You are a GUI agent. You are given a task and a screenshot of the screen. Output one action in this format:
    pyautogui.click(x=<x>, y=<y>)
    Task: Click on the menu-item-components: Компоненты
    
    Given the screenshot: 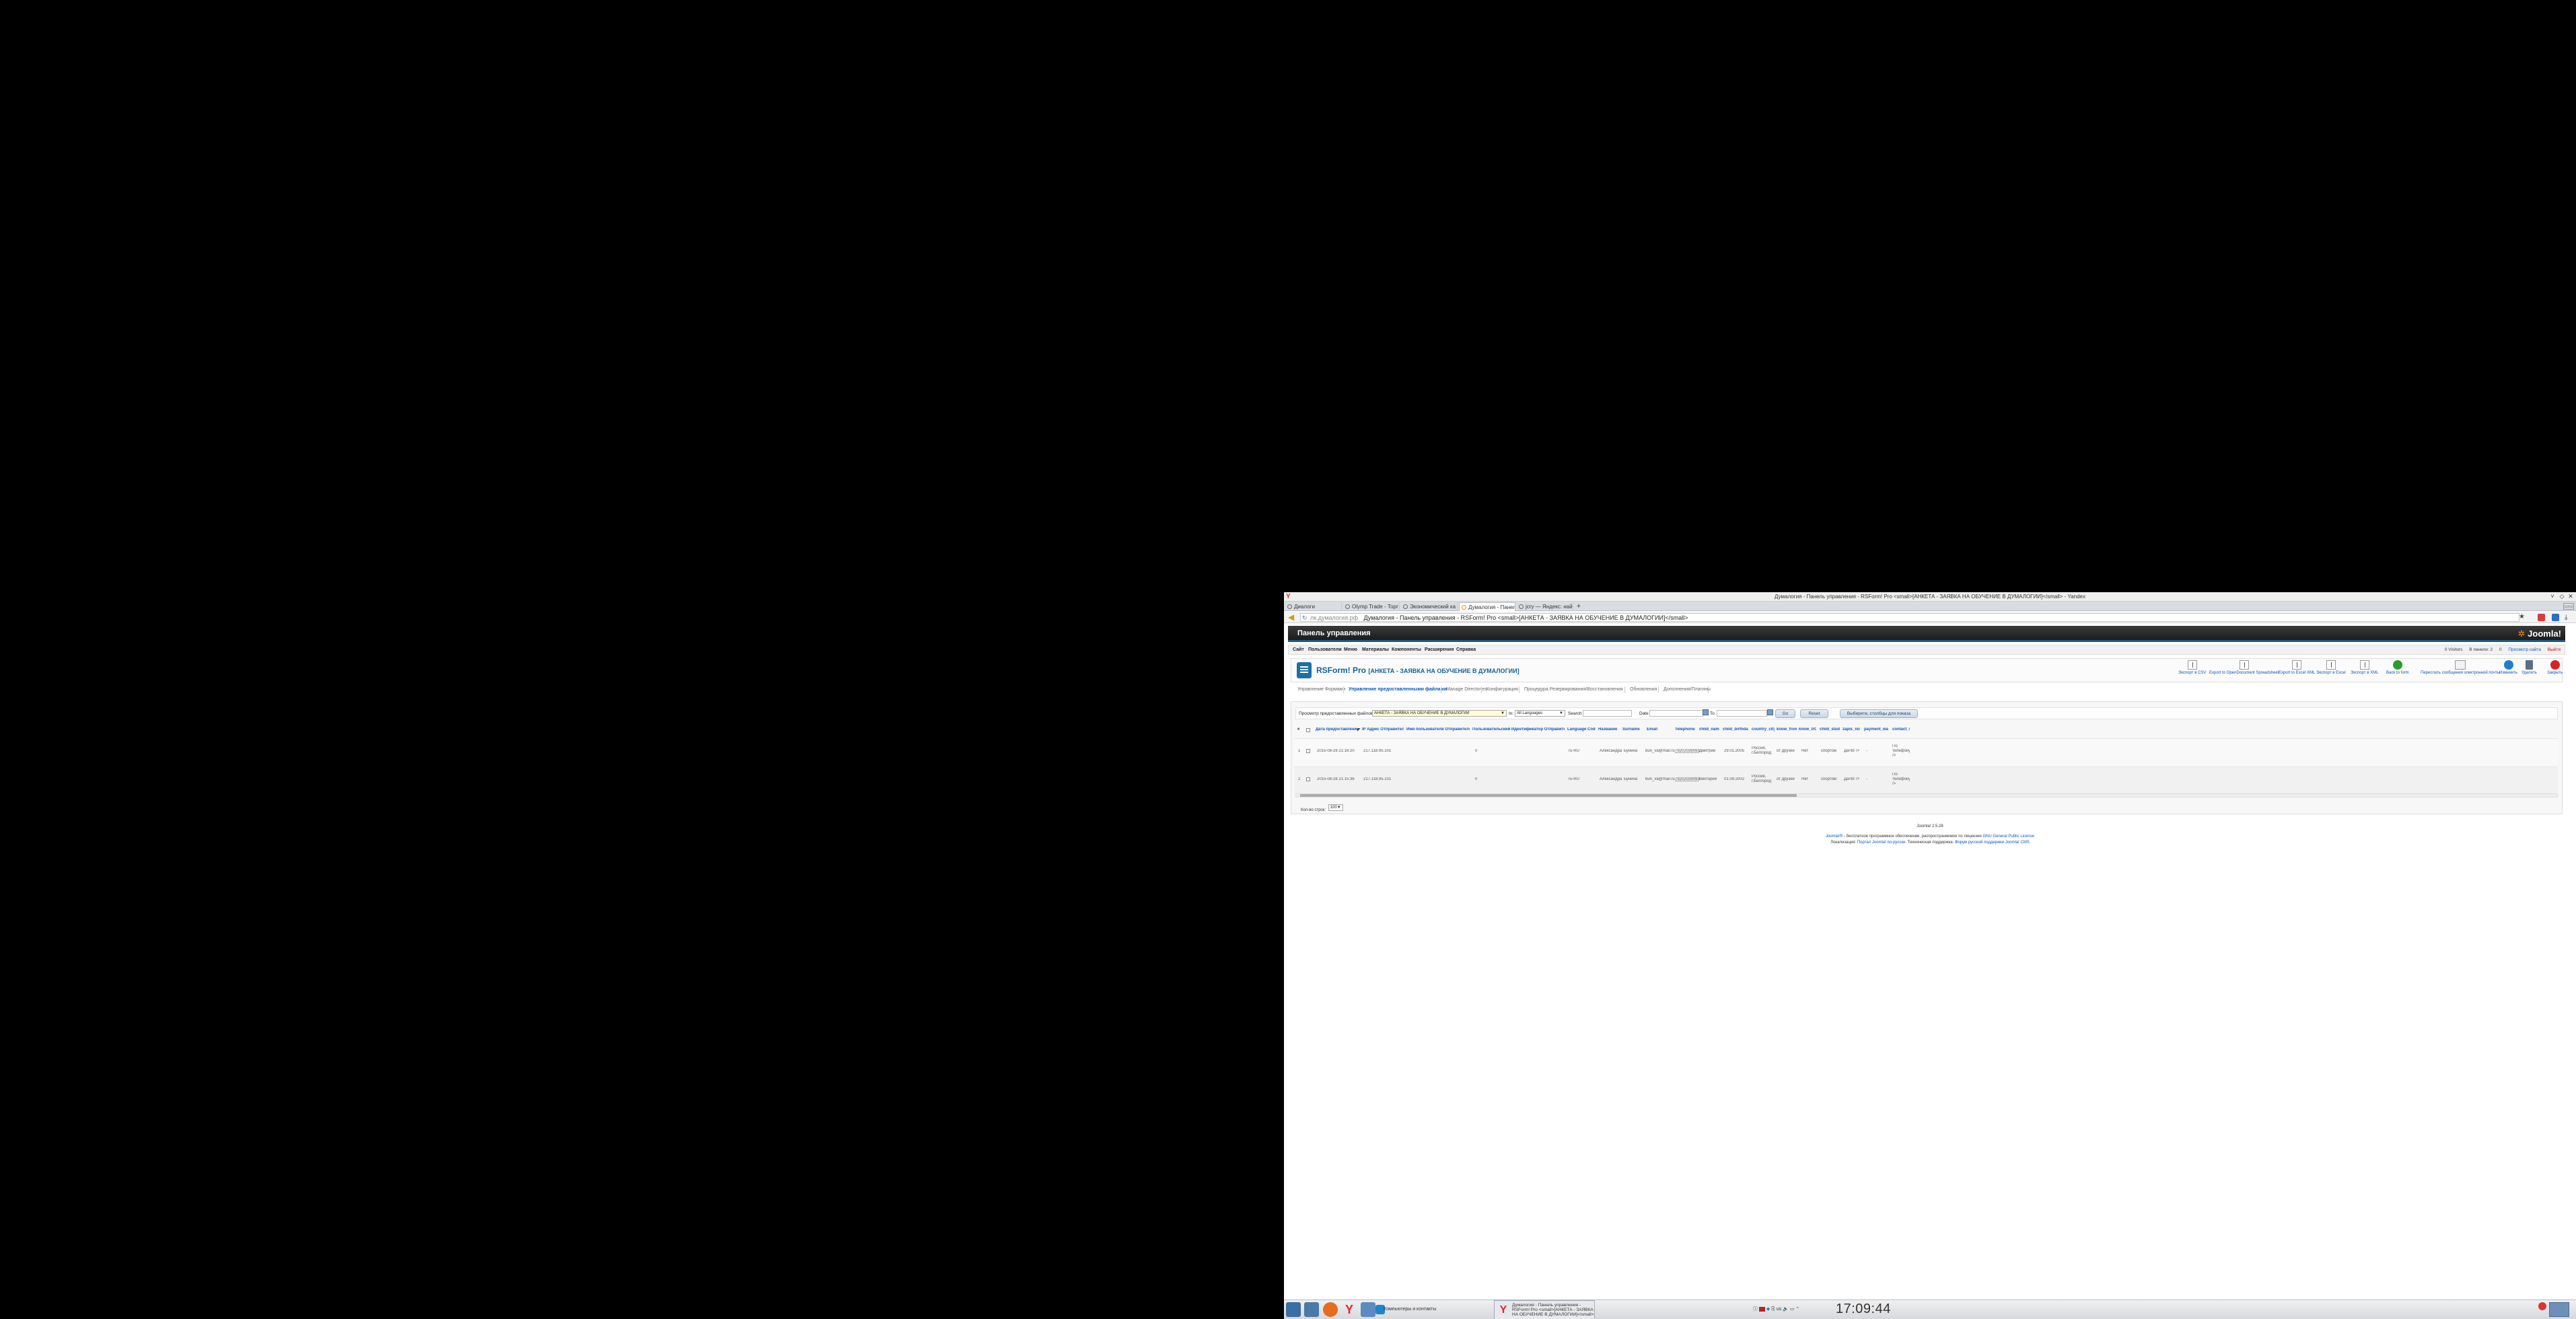 What is the action you would take?
    pyautogui.click(x=1406, y=649)
    